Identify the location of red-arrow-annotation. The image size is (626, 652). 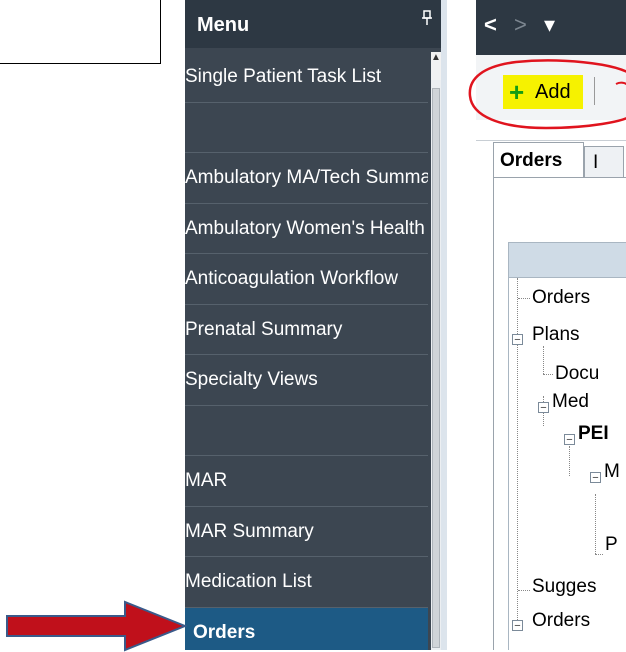
(96, 626).